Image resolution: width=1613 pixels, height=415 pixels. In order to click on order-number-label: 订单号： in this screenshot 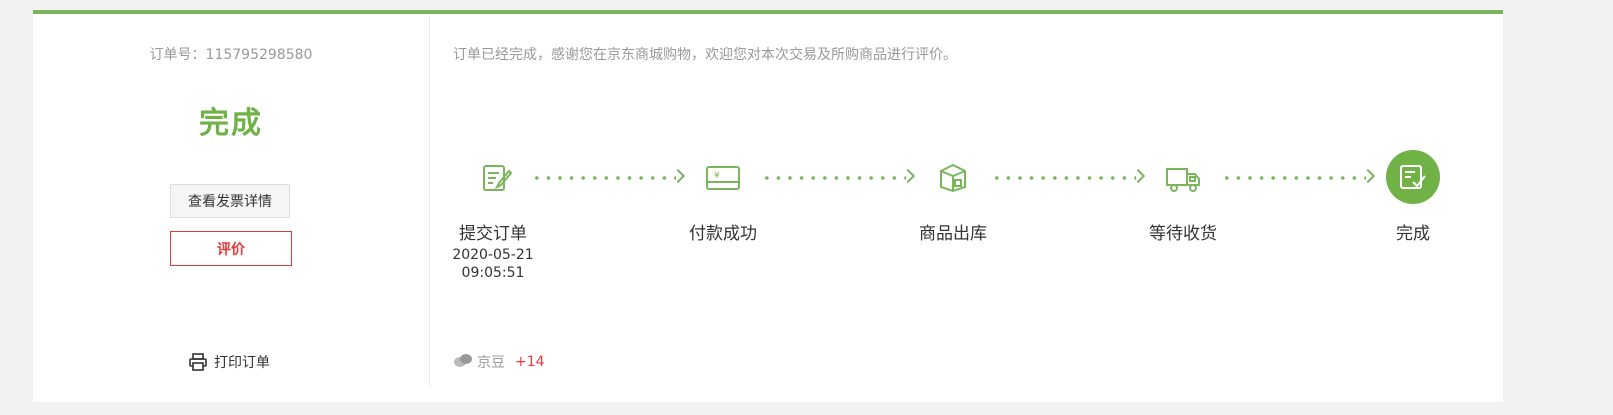, I will do `click(177, 55)`.